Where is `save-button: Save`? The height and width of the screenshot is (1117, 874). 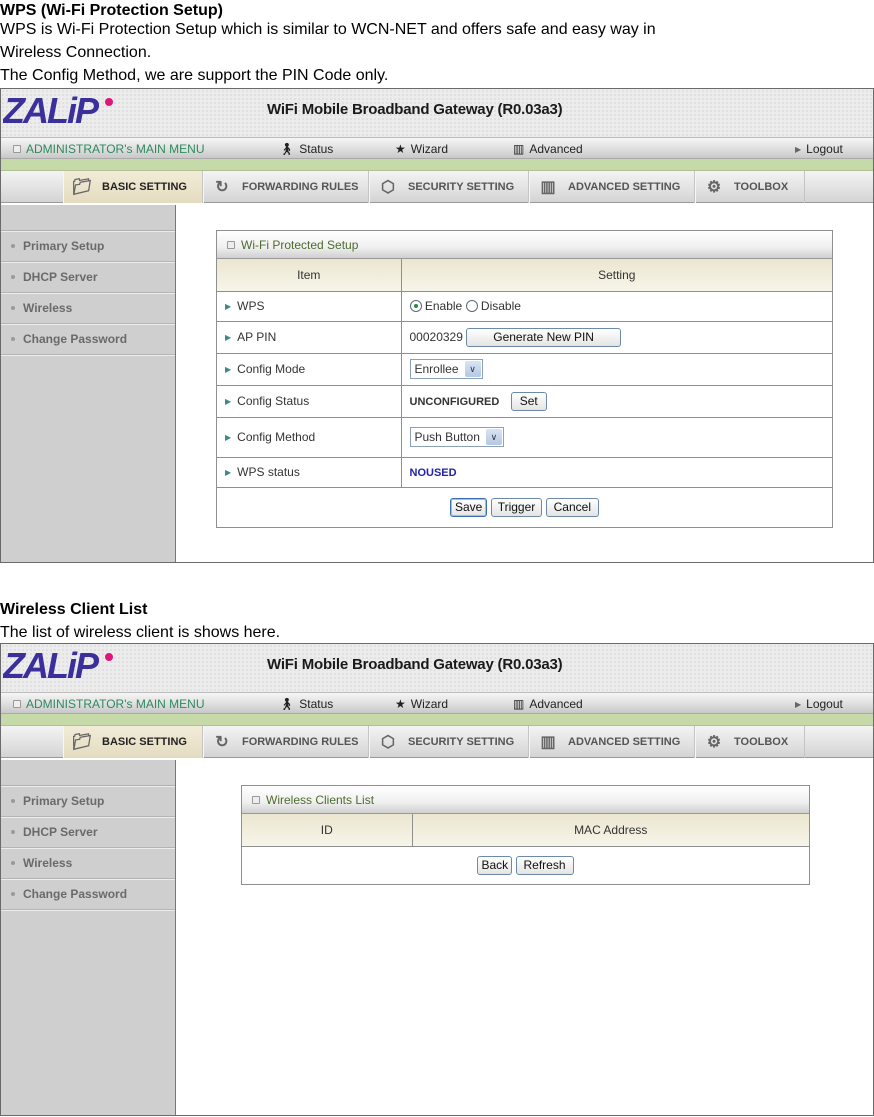 save-button: Save is located at coordinates (469, 507).